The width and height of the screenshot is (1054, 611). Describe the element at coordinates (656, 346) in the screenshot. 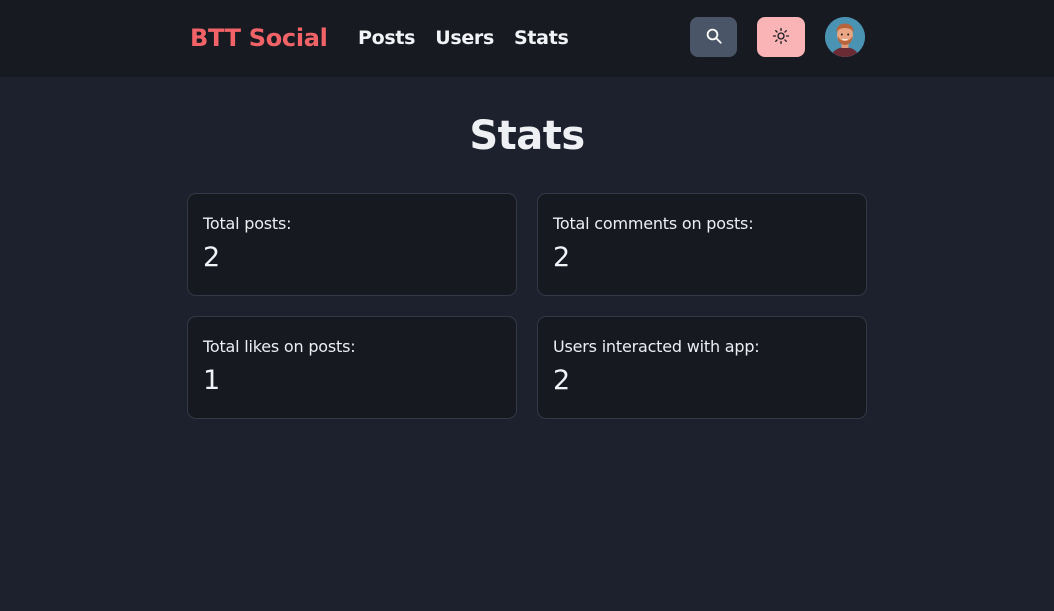

I see `stat-label: Users interacted with app:` at that location.